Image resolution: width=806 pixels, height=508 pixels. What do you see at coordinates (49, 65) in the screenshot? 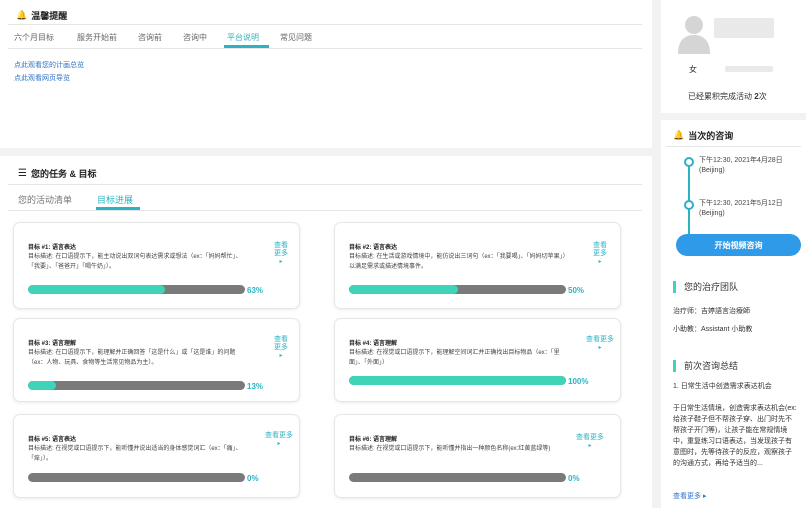
I see `plan-overview-link: 点此观看您的计画总览` at bounding box center [49, 65].